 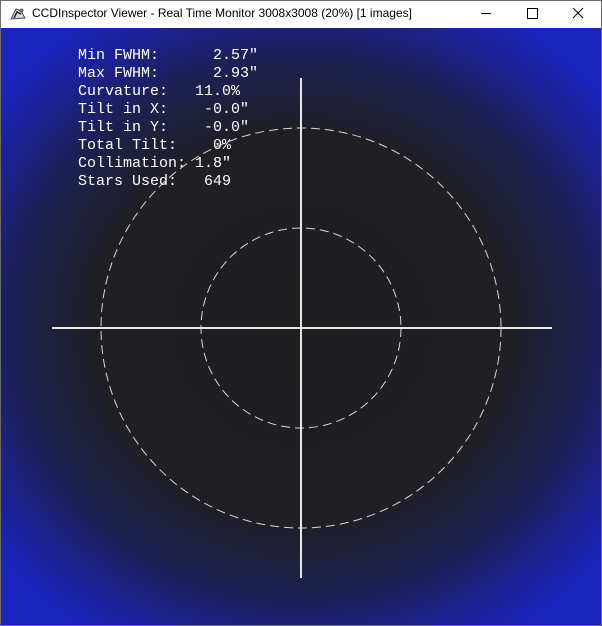 What do you see at coordinates (137, 91) in the screenshot?
I see `stat-label: Curvature:` at bounding box center [137, 91].